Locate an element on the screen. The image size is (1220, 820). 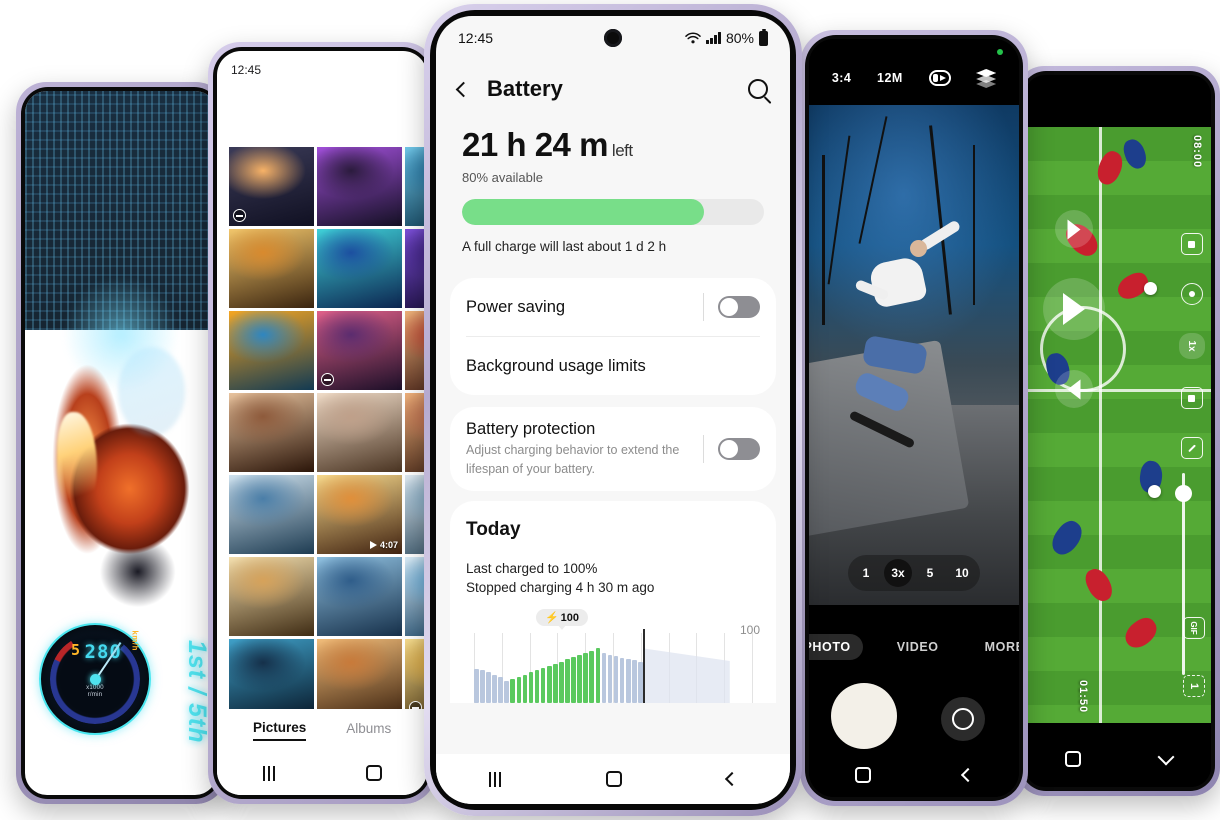
camera-top-bar: 3:4 12M is located at coordinates (914, 72).